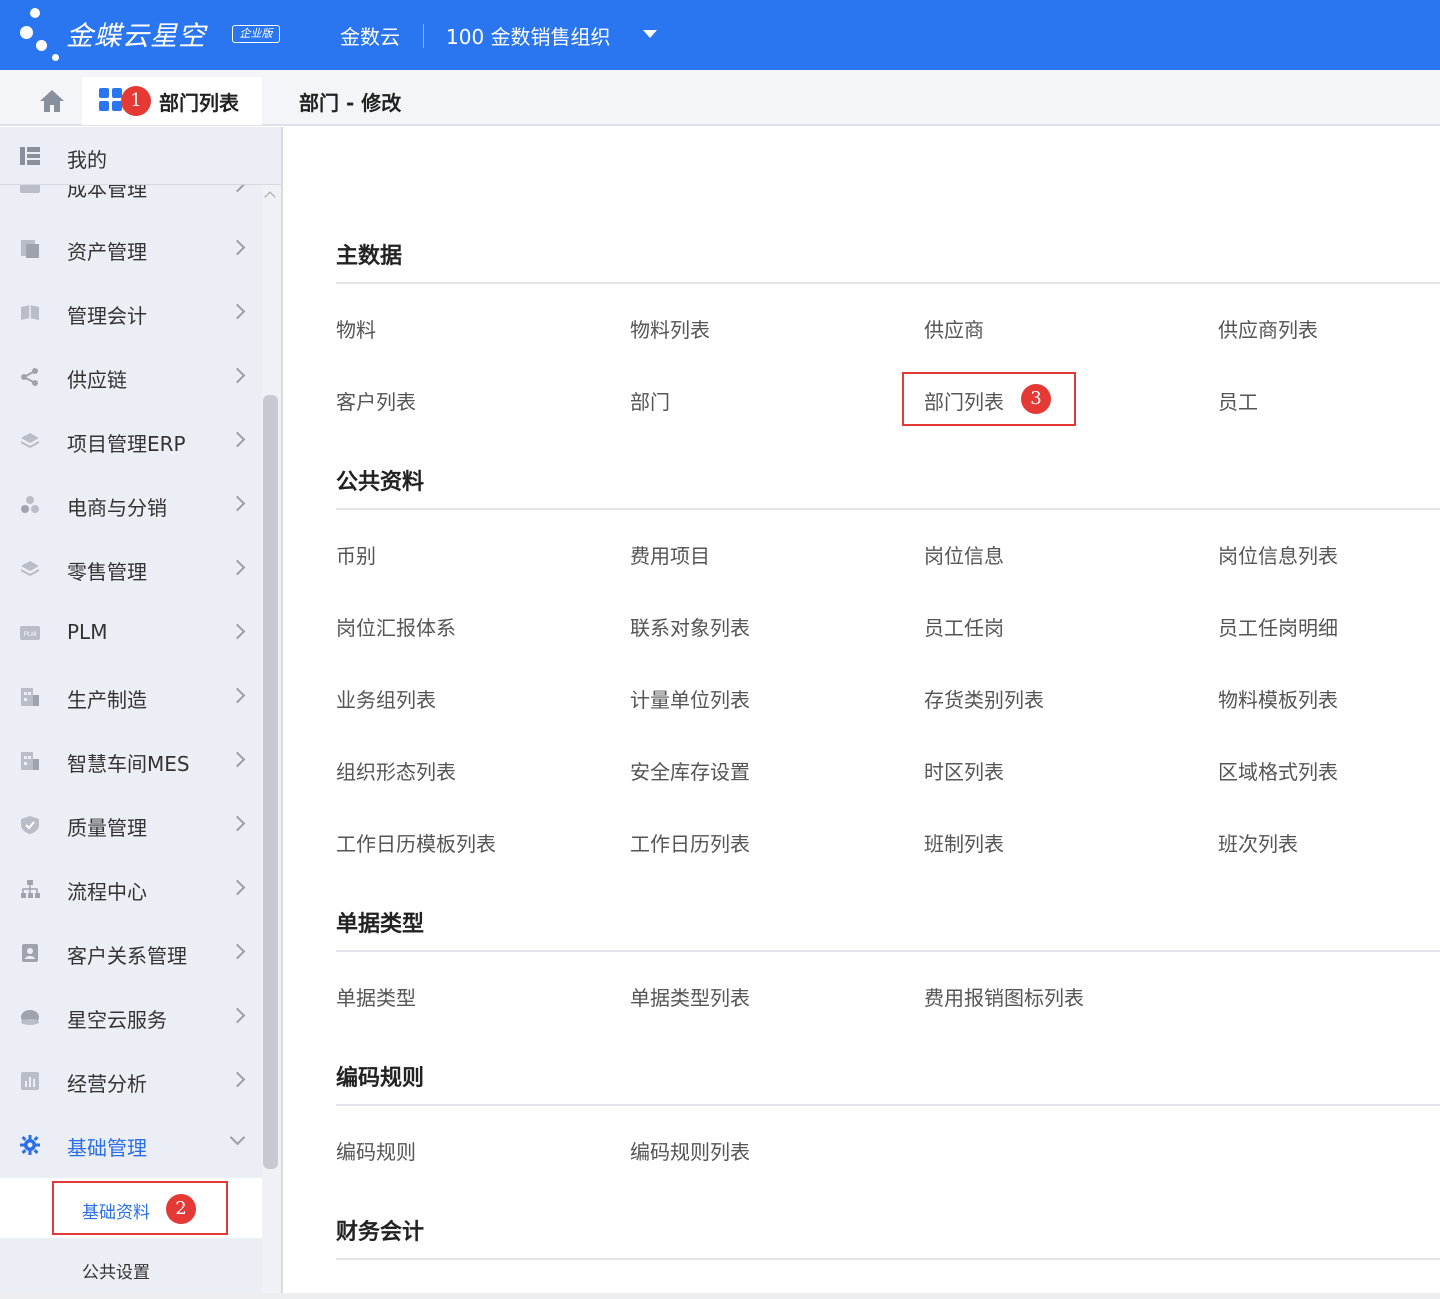  What do you see at coordinates (670, 554) in the screenshot?
I see `menu-link: 费用项目` at bounding box center [670, 554].